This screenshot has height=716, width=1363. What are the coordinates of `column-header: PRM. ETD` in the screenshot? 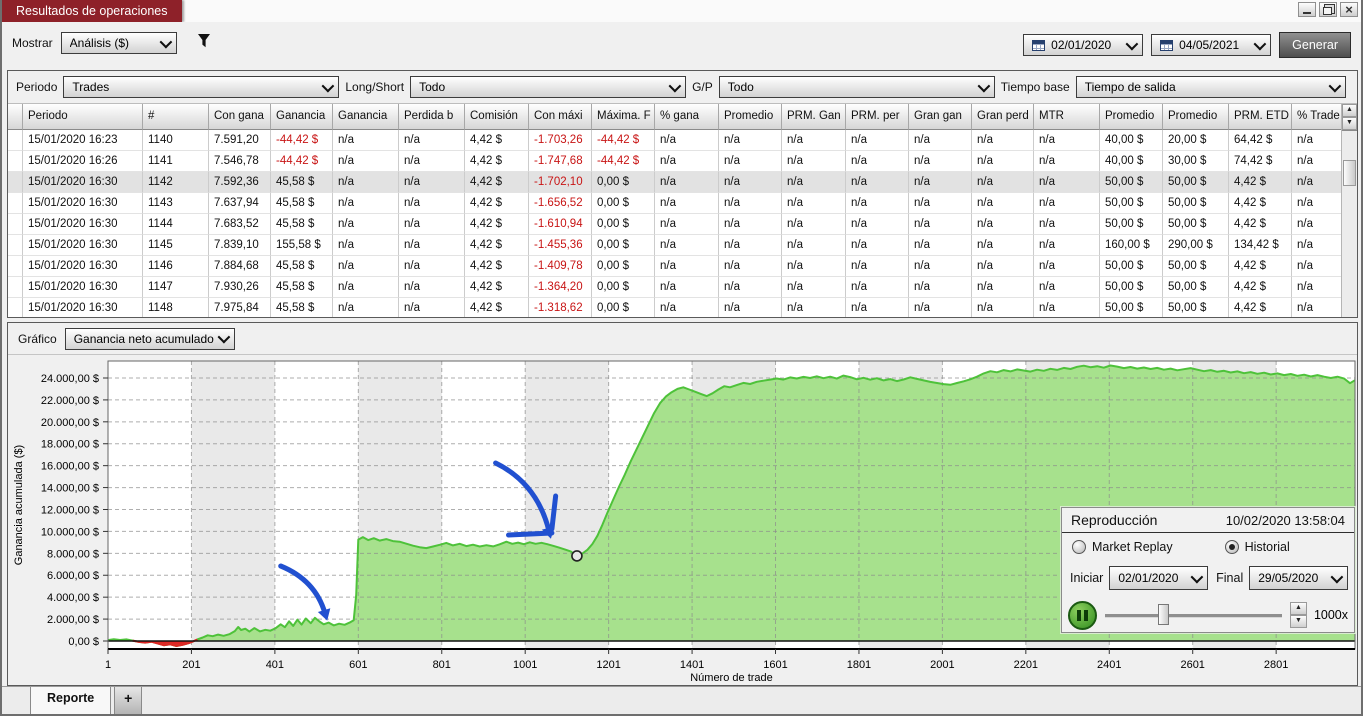 It's located at (1260, 117).